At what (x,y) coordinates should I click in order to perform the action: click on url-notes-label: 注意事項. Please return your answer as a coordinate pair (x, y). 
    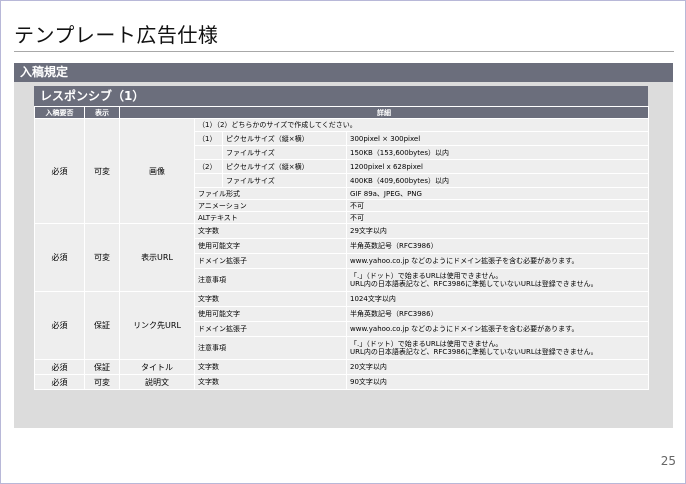
    Looking at the image, I should click on (270, 280).